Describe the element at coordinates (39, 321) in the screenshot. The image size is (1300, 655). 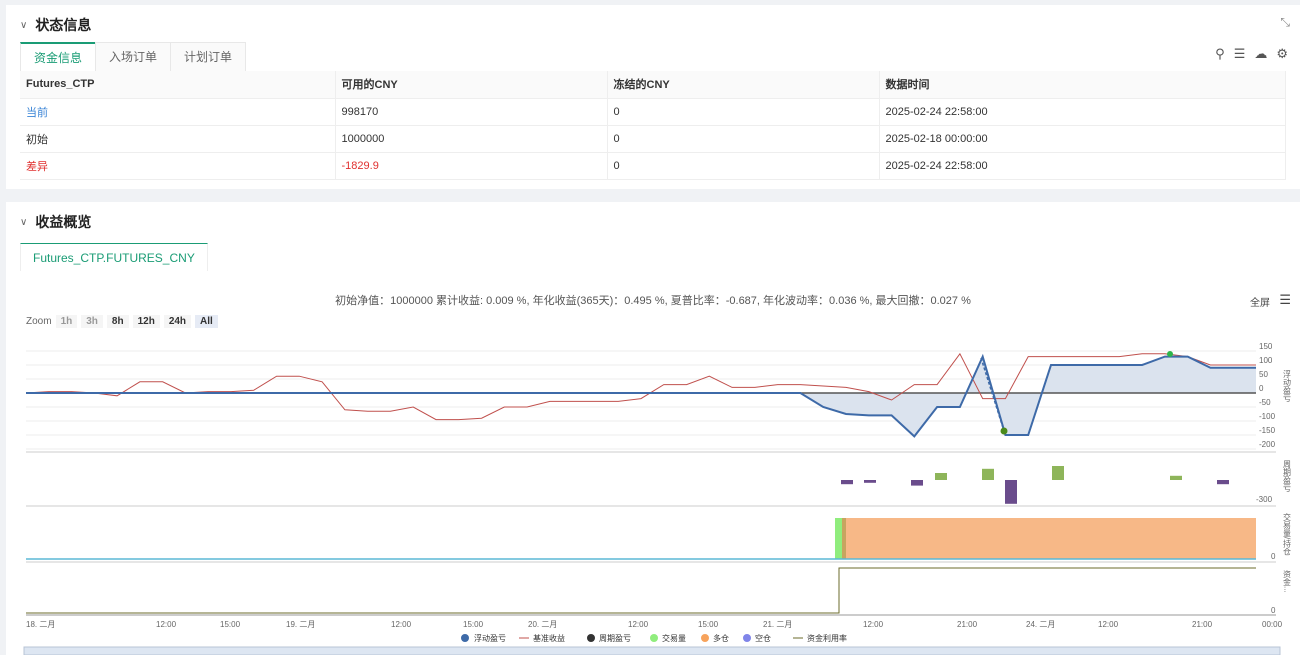
I see `zoom-label: Zoom` at that location.